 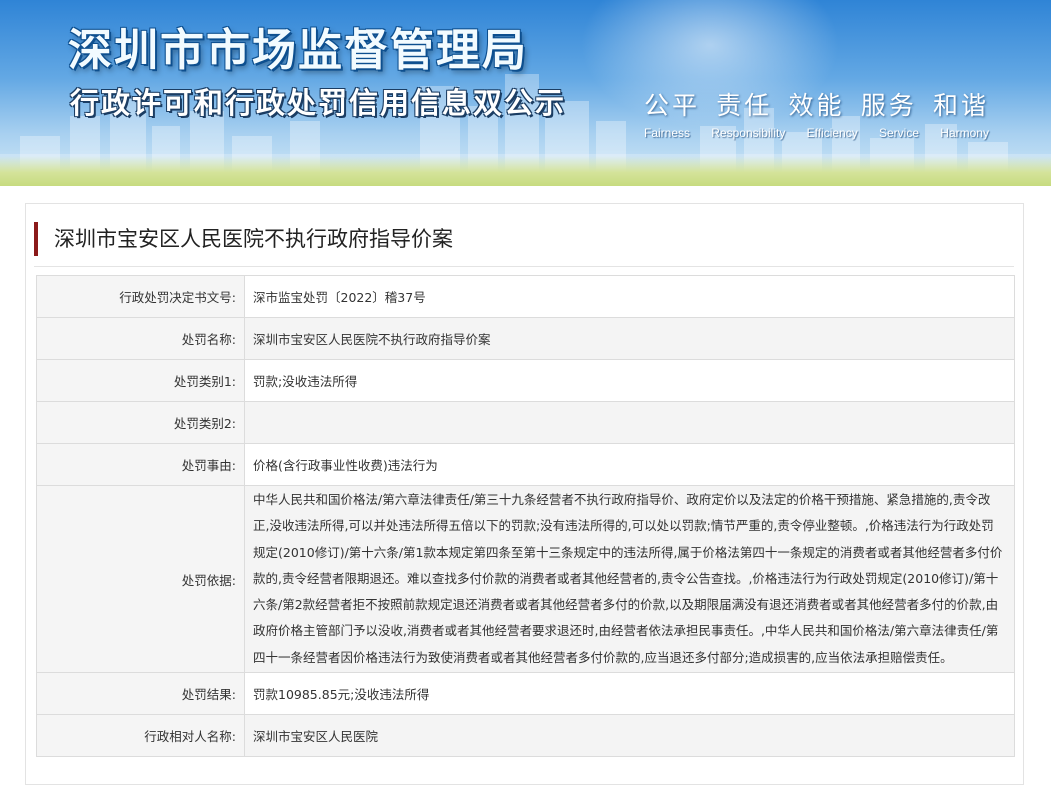 I want to click on value-penalty-result: 罚款10985.85元;没收违法所得, so click(x=629, y=694).